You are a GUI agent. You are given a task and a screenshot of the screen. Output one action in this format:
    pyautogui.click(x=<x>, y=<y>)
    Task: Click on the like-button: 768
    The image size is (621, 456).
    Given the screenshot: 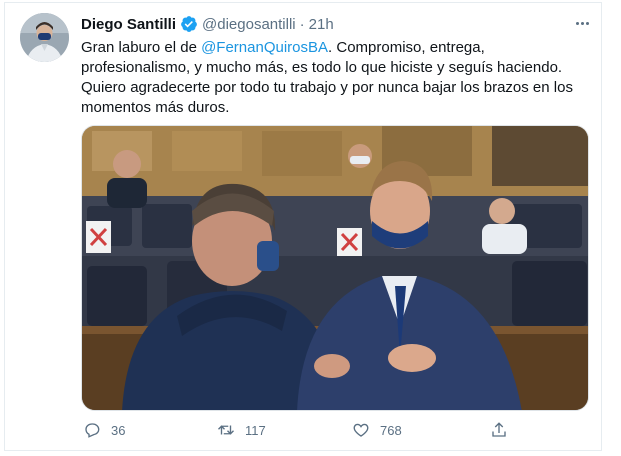 What is the action you would take?
    pyautogui.click(x=377, y=430)
    